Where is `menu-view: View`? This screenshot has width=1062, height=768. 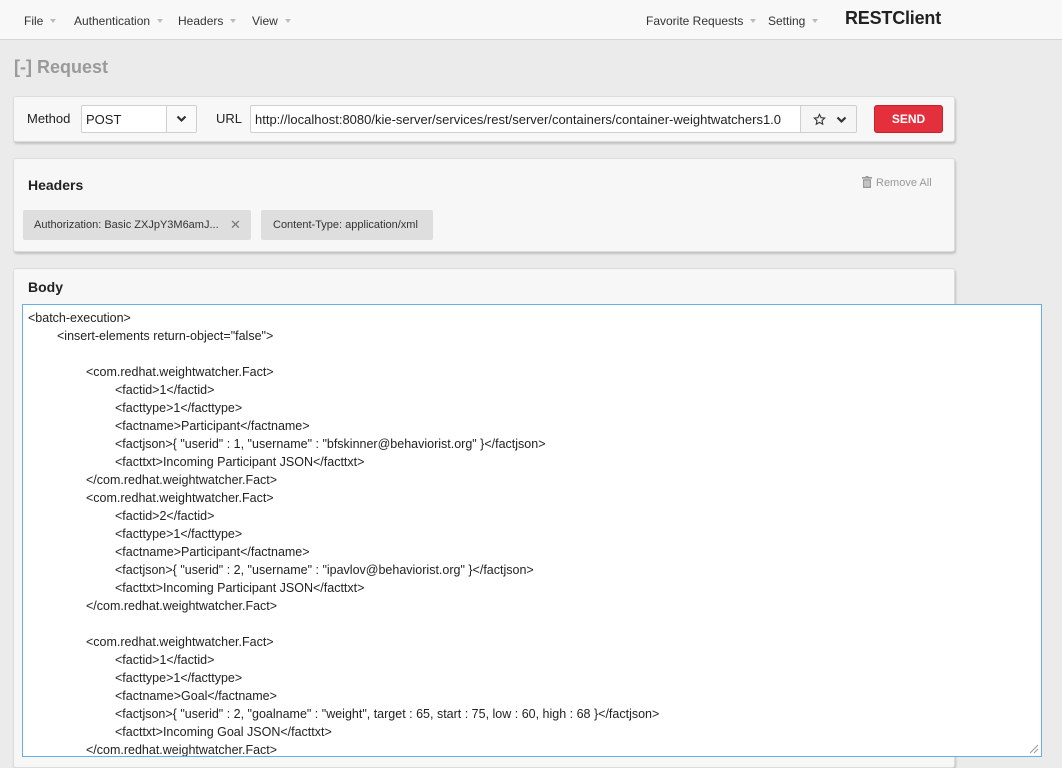 menu-view: View is located at coordinates (271, 21).